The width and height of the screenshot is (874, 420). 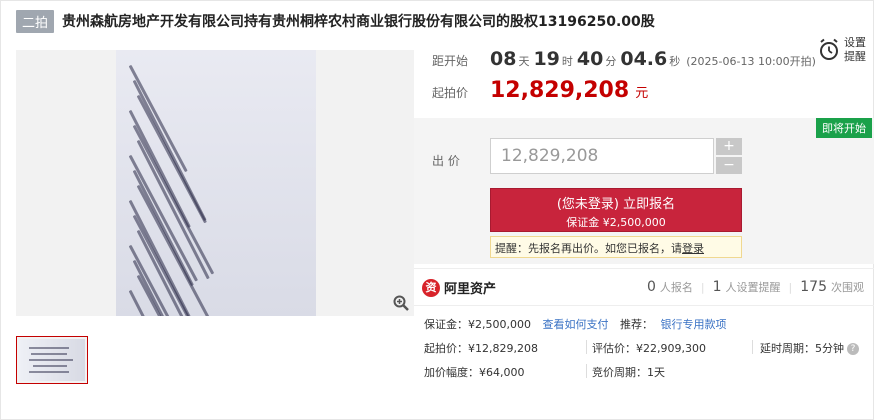 I want to click on thumbnail-image, so click(x=52, y=360).